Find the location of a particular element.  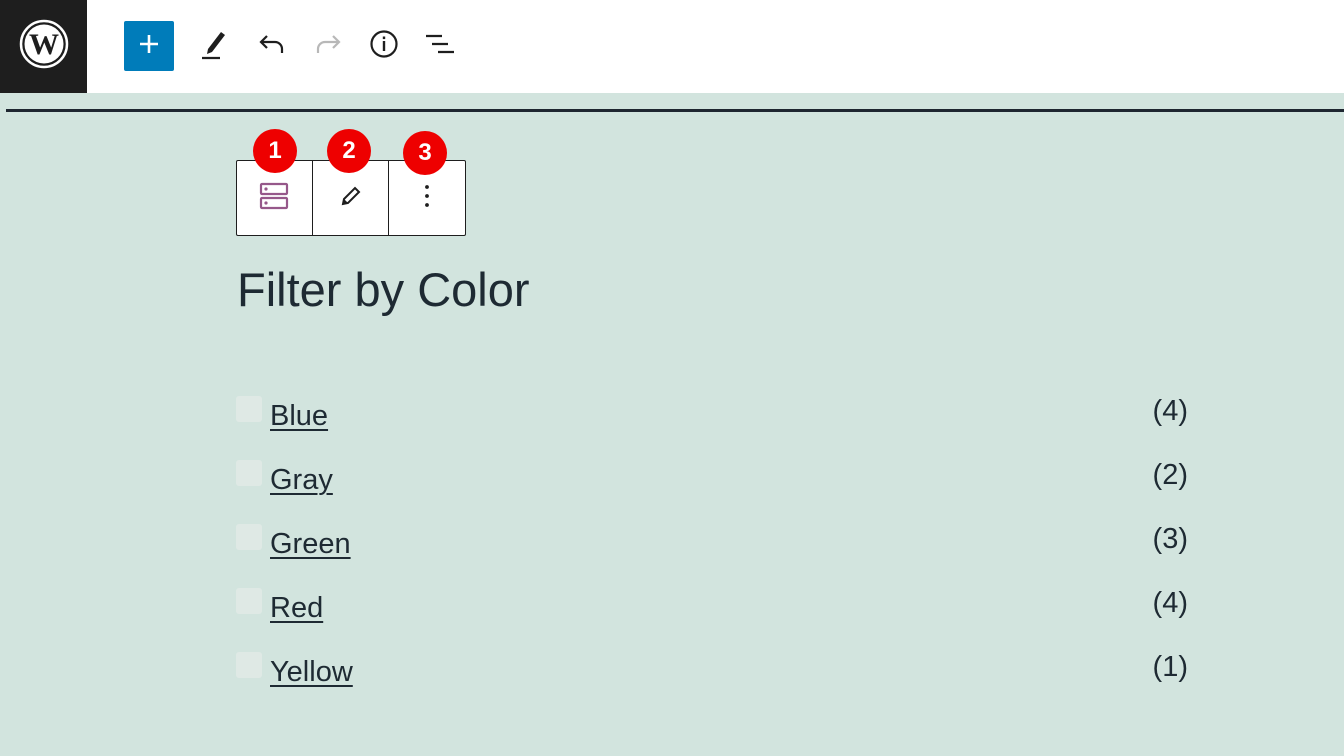

block-type-icon is located at coordinates (274, 198).